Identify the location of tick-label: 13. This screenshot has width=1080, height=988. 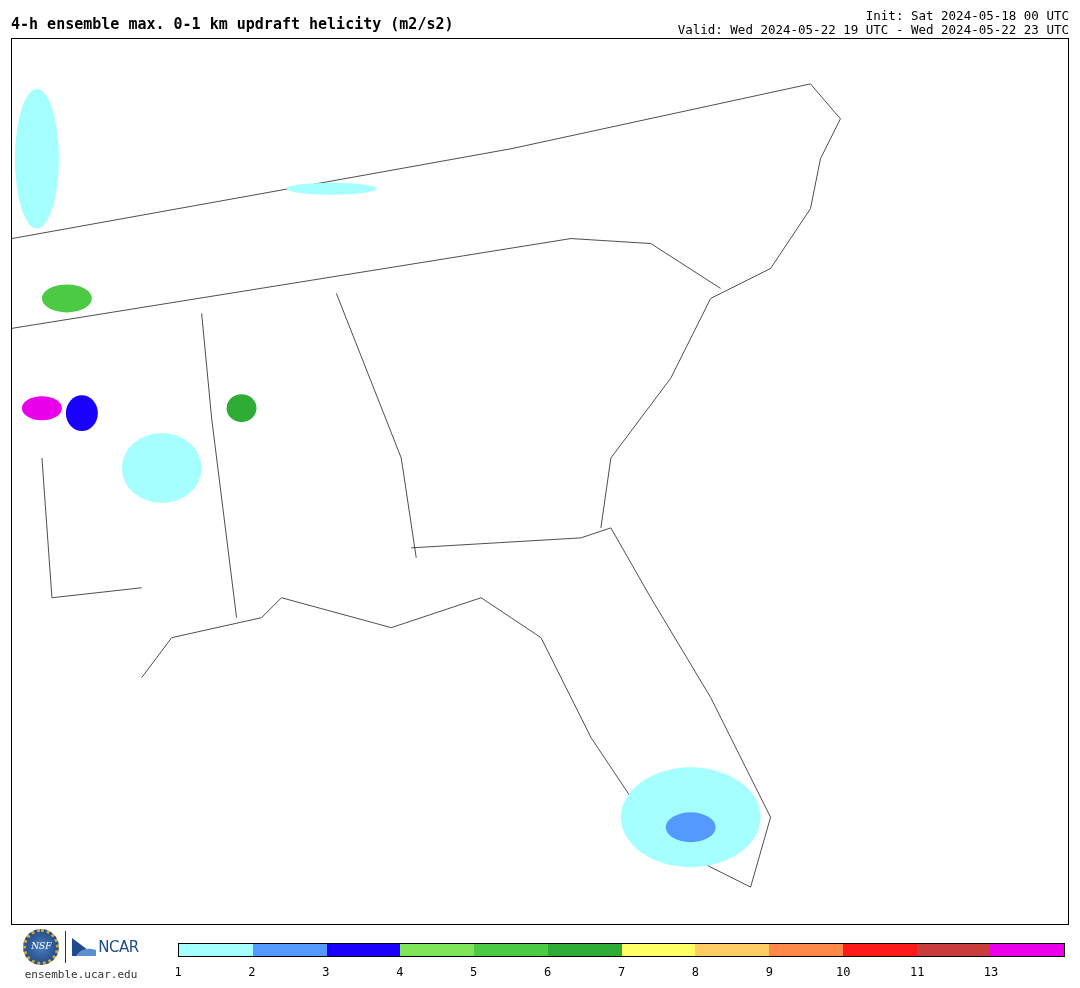
(991, 972).